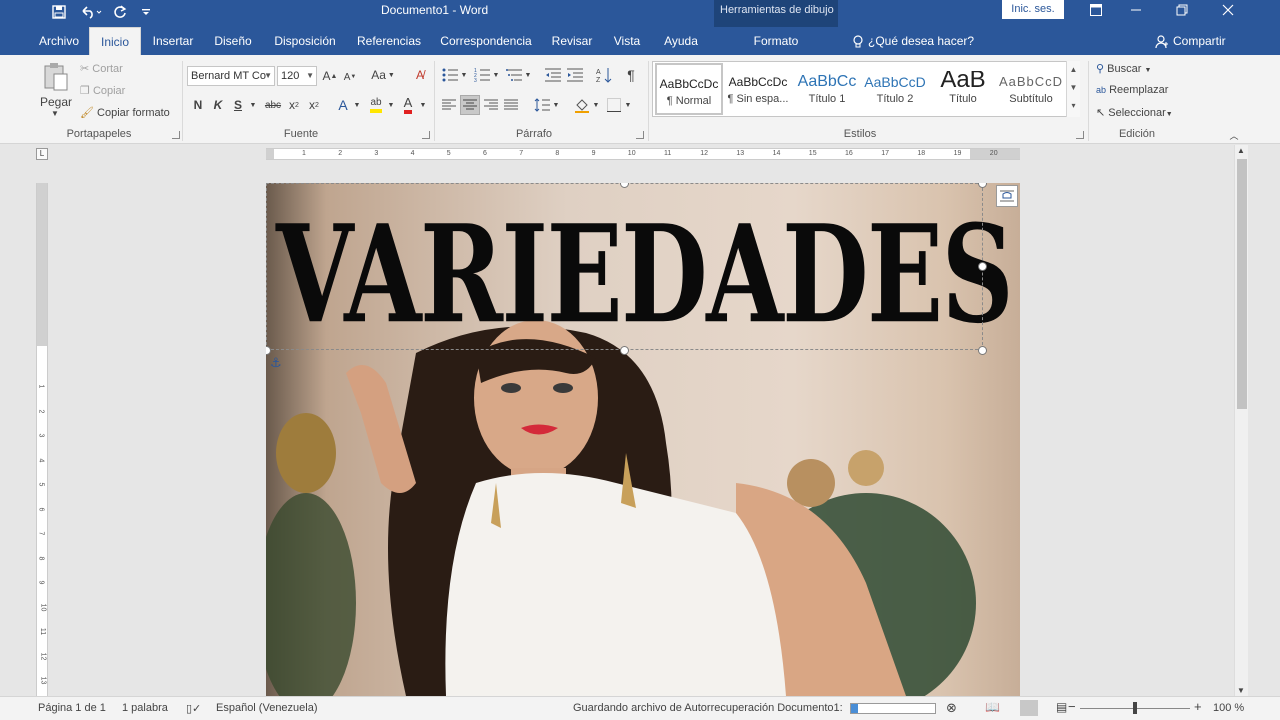  I want to click on language-status: Español (Venezuela), so click(267, 708).